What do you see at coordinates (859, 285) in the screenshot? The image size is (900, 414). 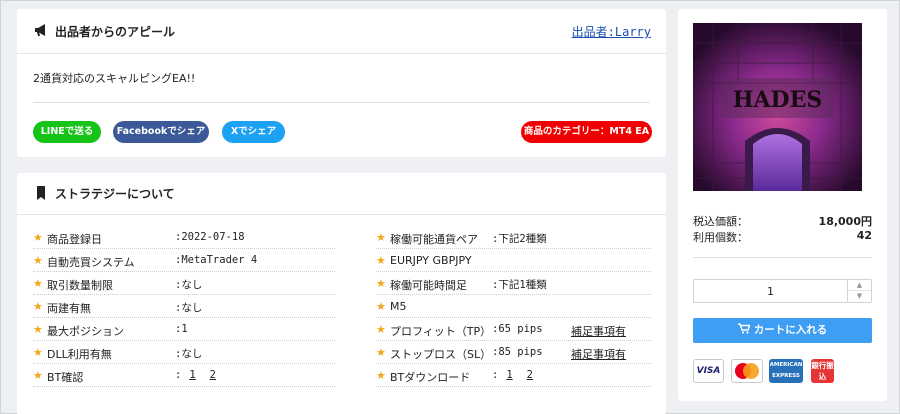 I see `chevron-up-icon: ▲` at bounding box center [859, 285].